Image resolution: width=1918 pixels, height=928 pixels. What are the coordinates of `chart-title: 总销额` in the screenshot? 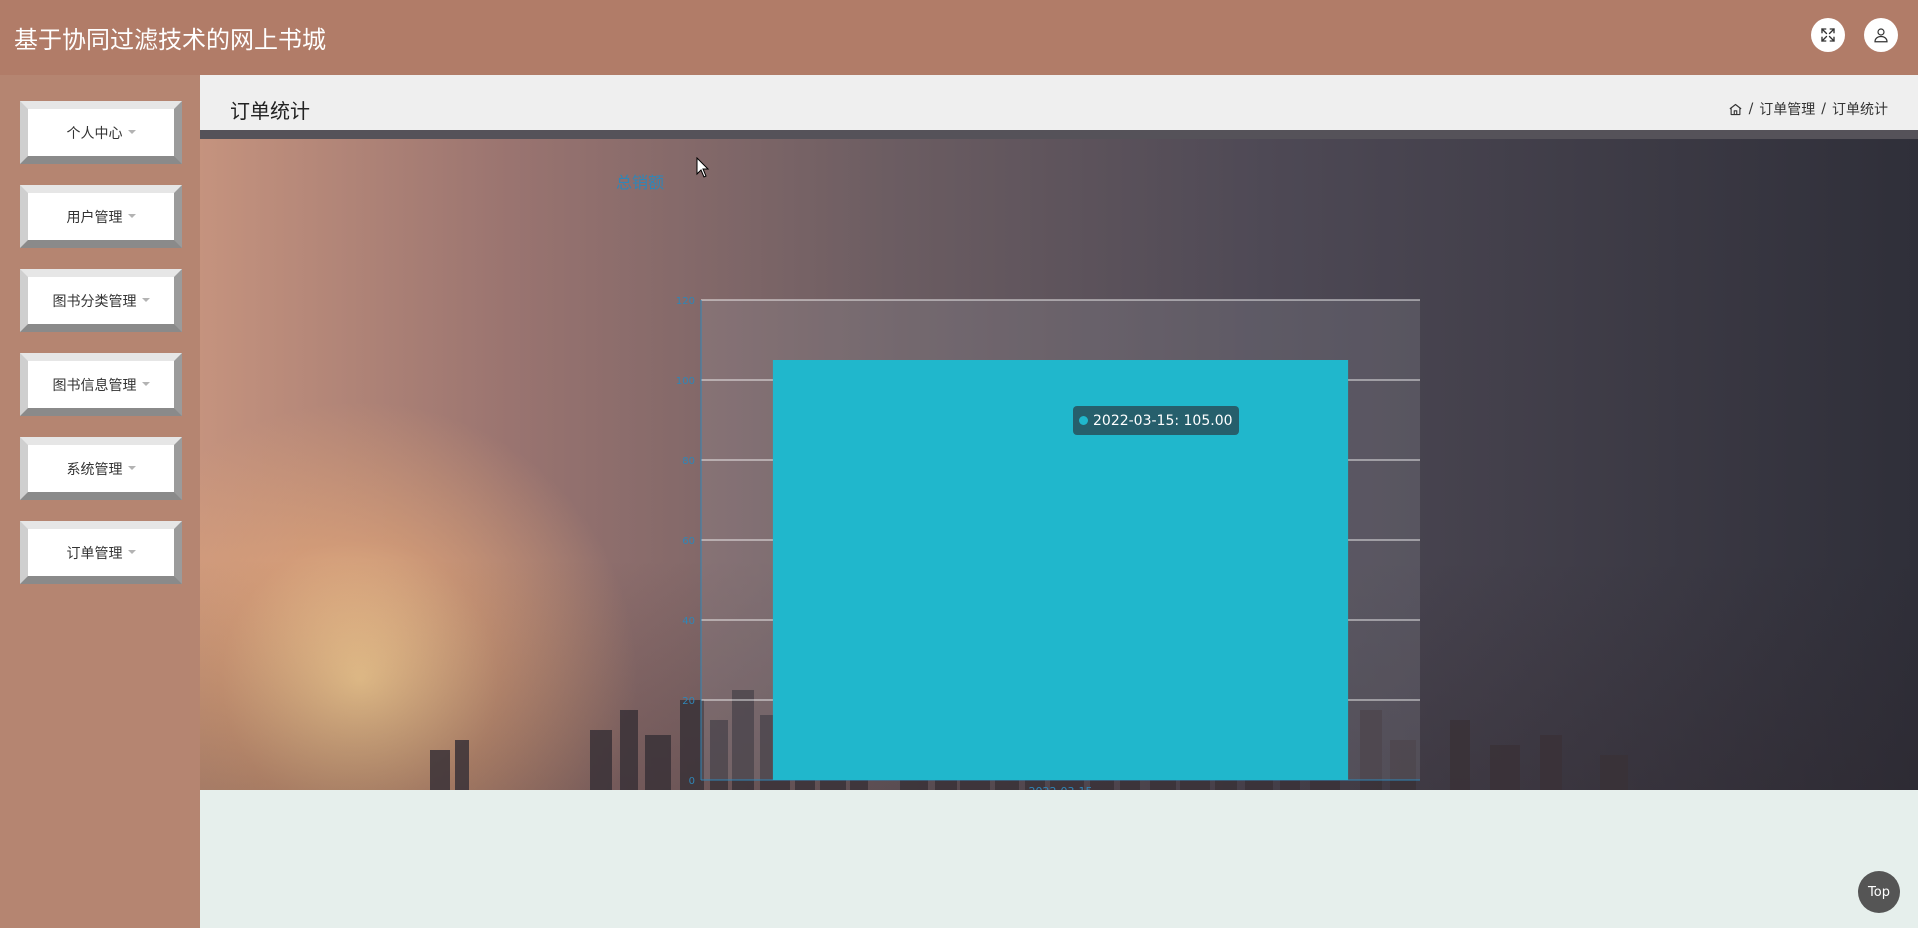 It's located at (640, 182).